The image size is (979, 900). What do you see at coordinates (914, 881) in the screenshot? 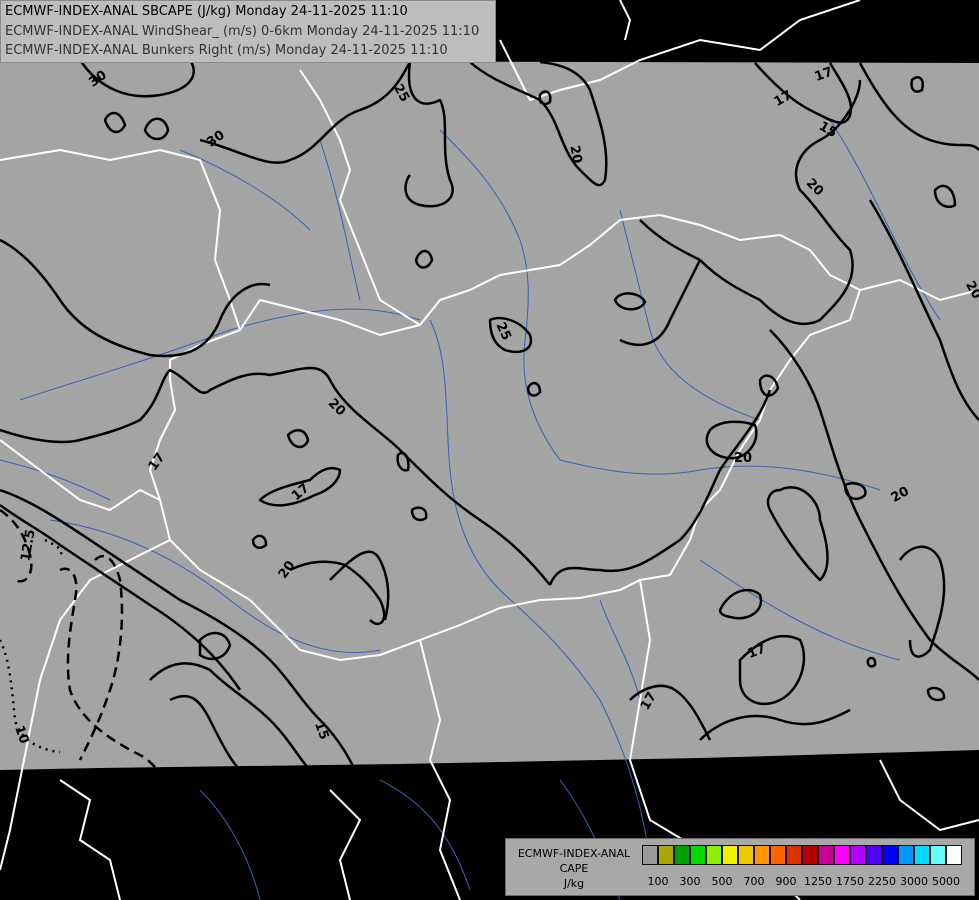
I see `legend-tick-label: 3000` at bounding box center [914, 881].